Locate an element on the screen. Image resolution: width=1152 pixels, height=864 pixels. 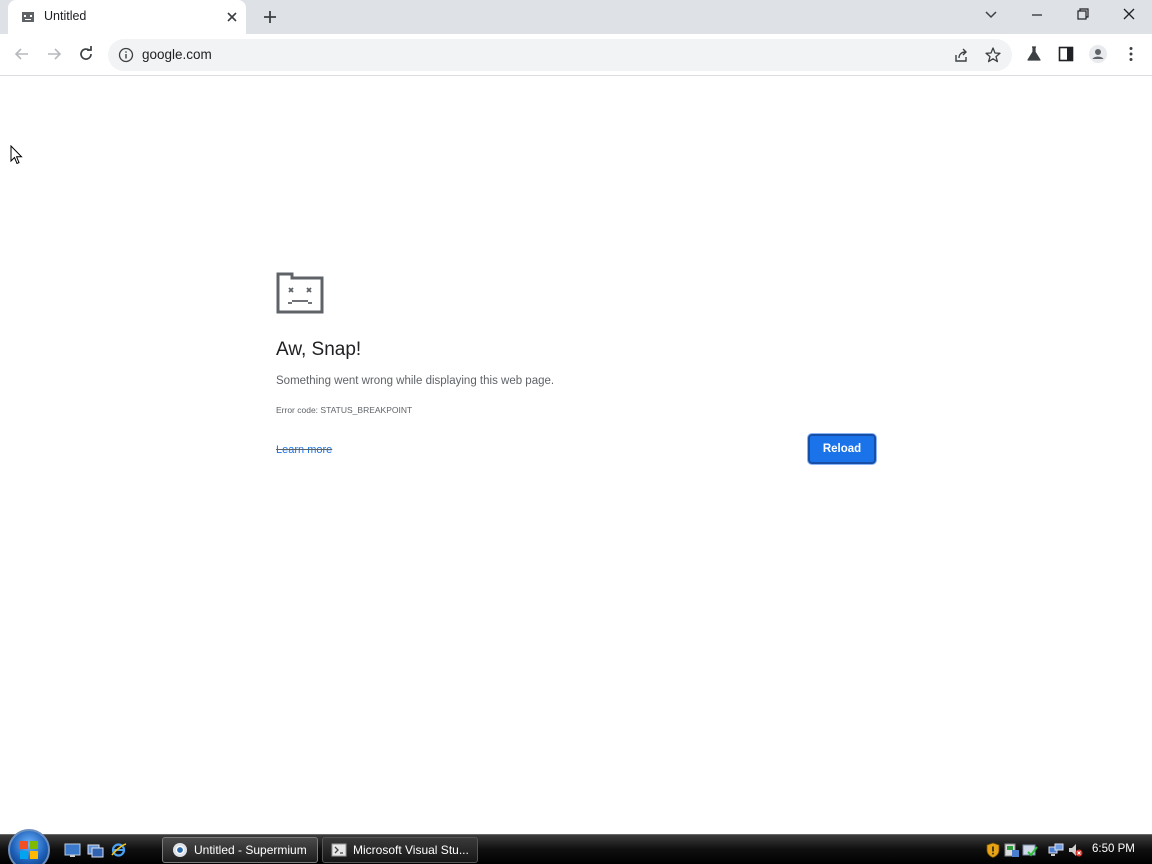
share-icon is located at coordinates (961, 55).